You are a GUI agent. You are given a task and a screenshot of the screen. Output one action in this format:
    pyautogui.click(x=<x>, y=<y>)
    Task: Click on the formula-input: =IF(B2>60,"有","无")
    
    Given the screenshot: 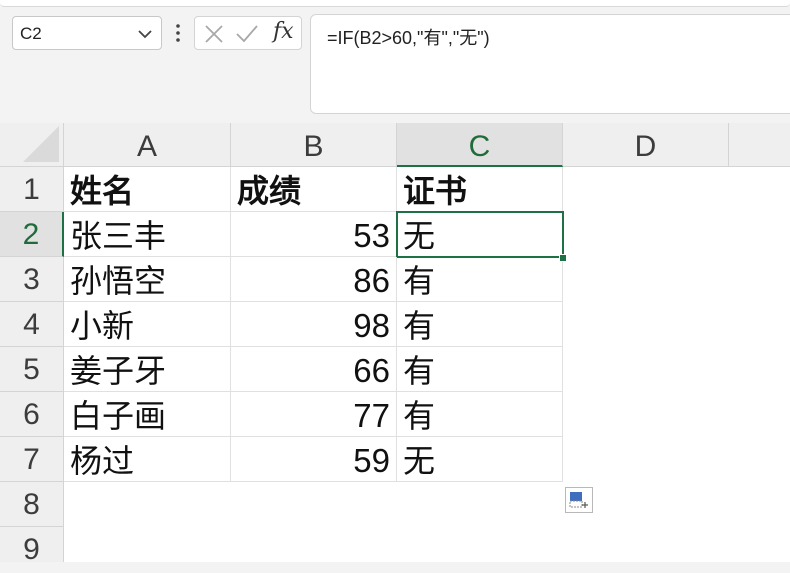 What is the action you would take?
    pyautogui.click(x=550, y=64)
    